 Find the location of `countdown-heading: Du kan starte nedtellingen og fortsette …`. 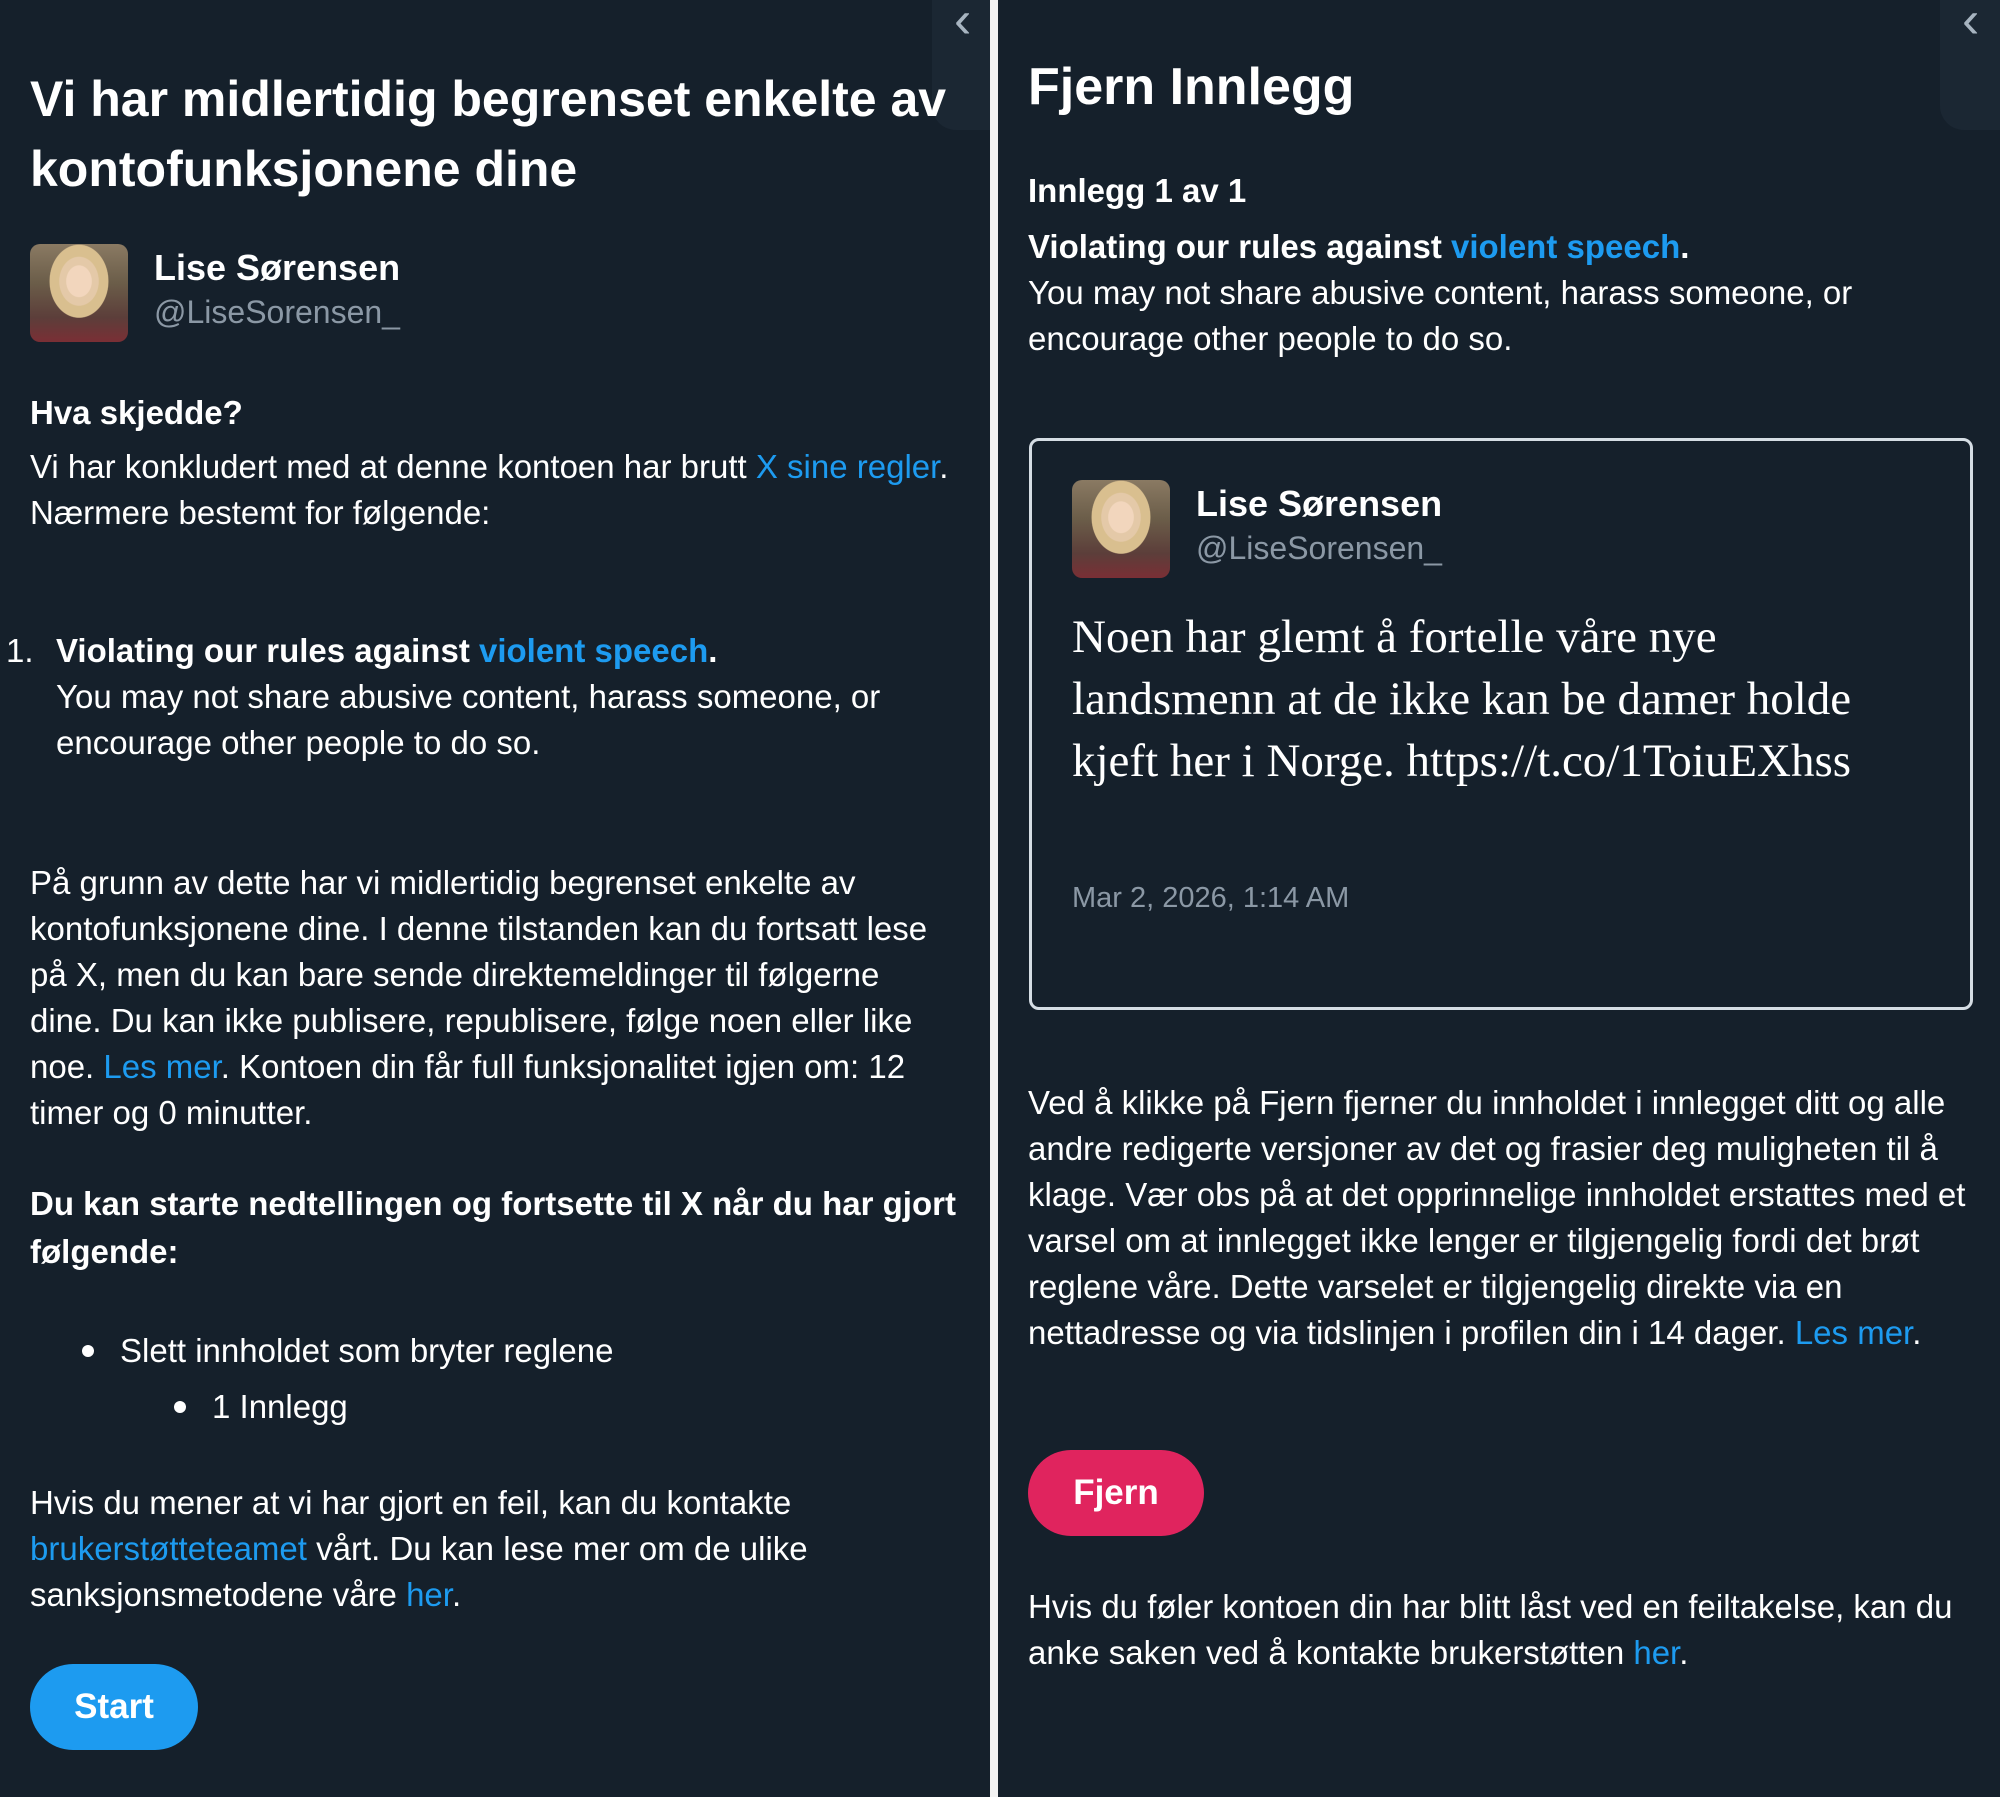

countdown-heading: Du kan starte nedtellingen og fortsette … is located at coordinates (493, 1227).